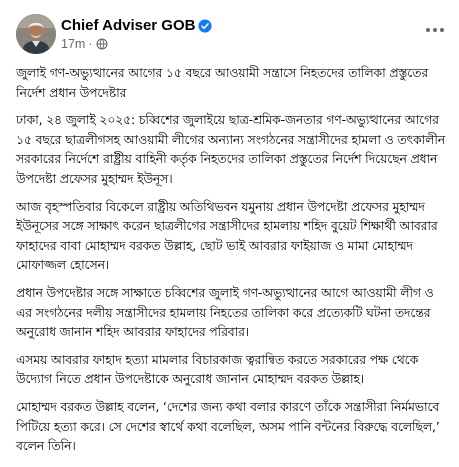  I want to click on verified-badge-icon, so click(205, 25).